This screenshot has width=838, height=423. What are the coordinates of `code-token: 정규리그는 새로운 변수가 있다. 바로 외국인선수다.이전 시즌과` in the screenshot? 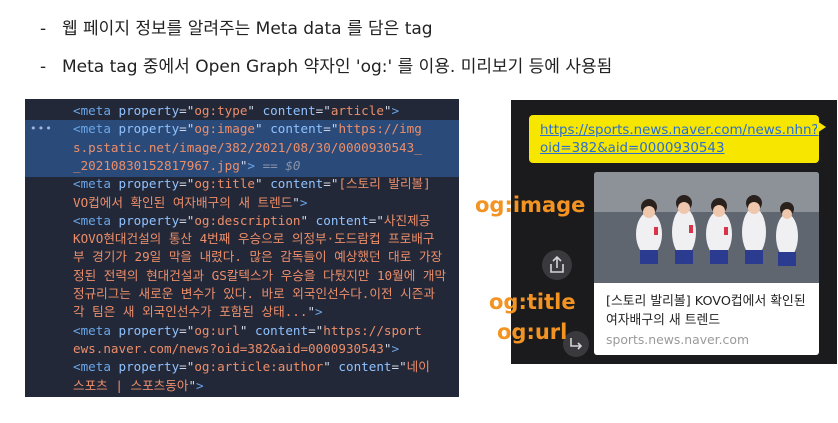 It's located at (254, 293).